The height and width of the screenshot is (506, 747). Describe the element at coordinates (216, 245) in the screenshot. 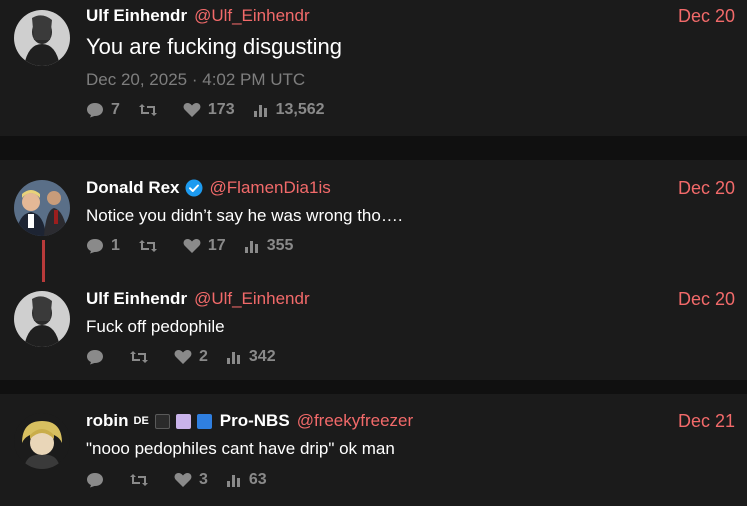

I see `like-count: 17` at that location.